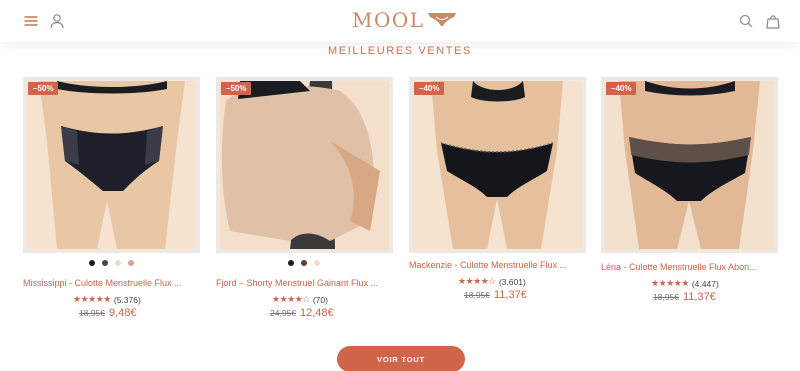 This screenshot has height=371, width=800. I want to click on search-icon, so click(746, 21).